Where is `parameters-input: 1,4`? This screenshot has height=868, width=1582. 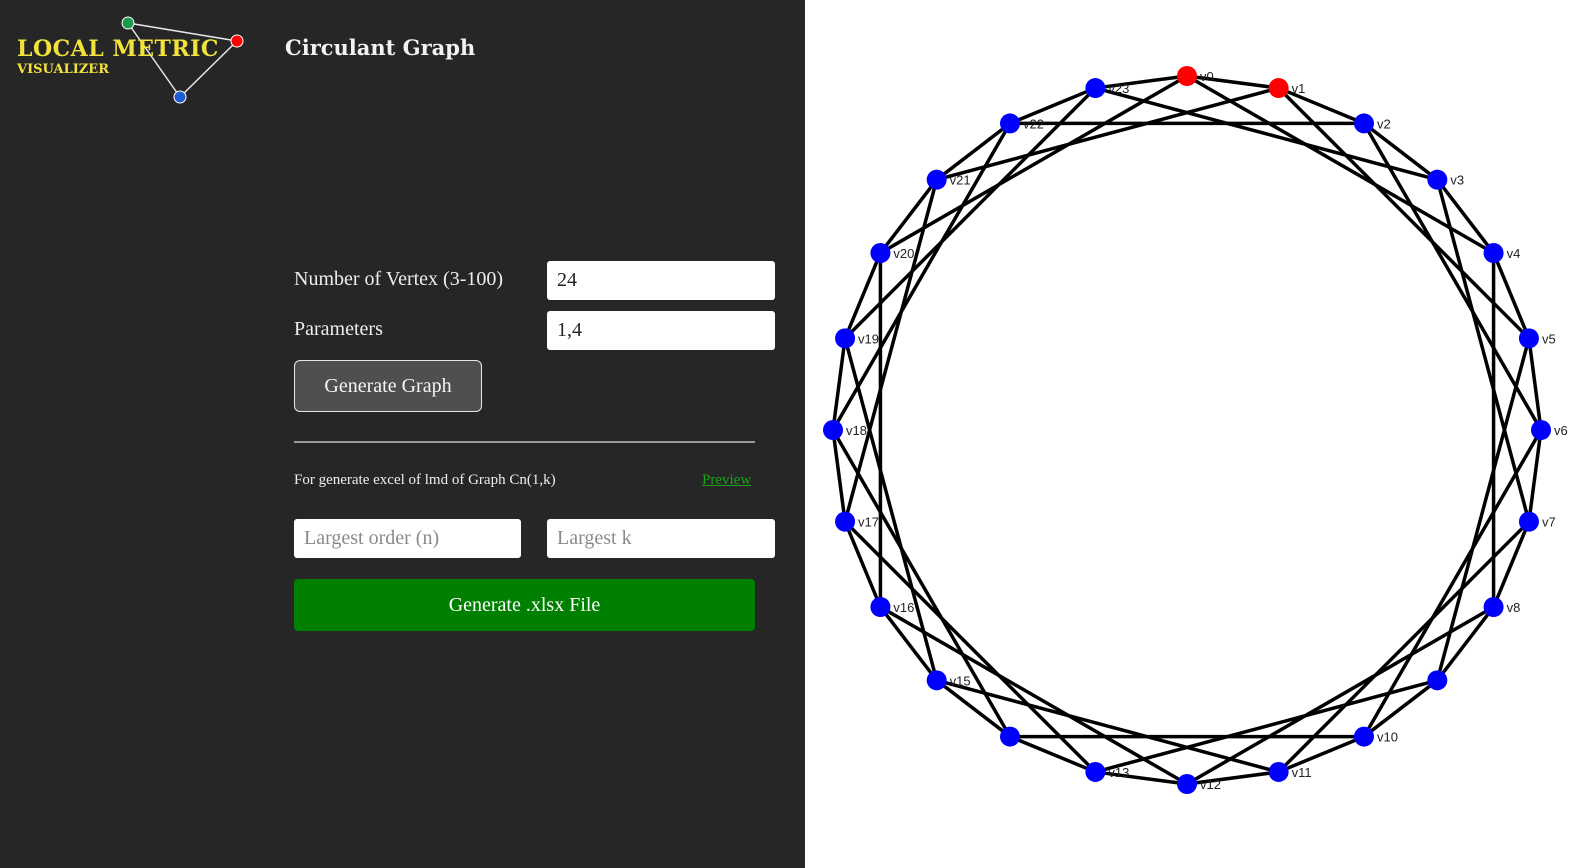 parameters-input: 1,4 is located at coordinates (661, 330).